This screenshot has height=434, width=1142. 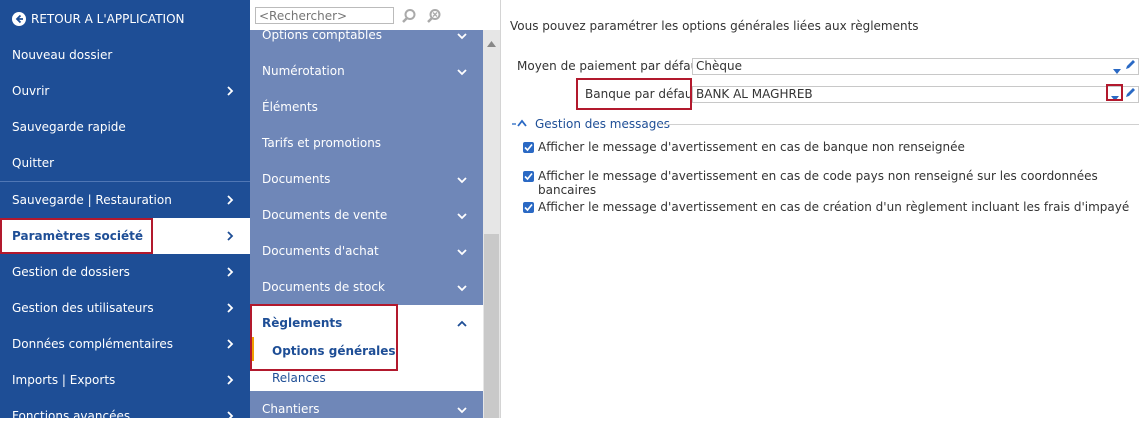 I want to click on menu-item-donnees-complementaires: Données complémentaires, so click(x=125, y=344).